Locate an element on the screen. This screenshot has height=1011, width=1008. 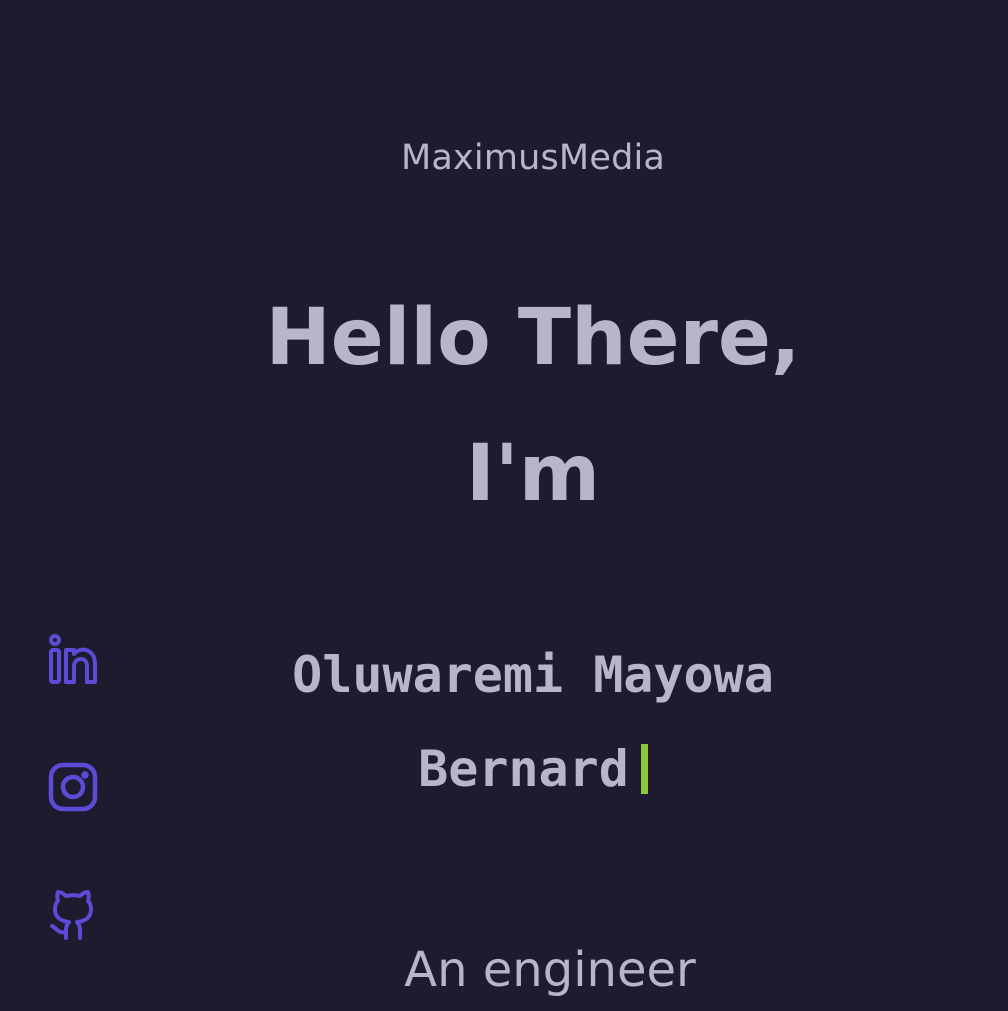
typing-cursor is located at coordinates (644, 769).